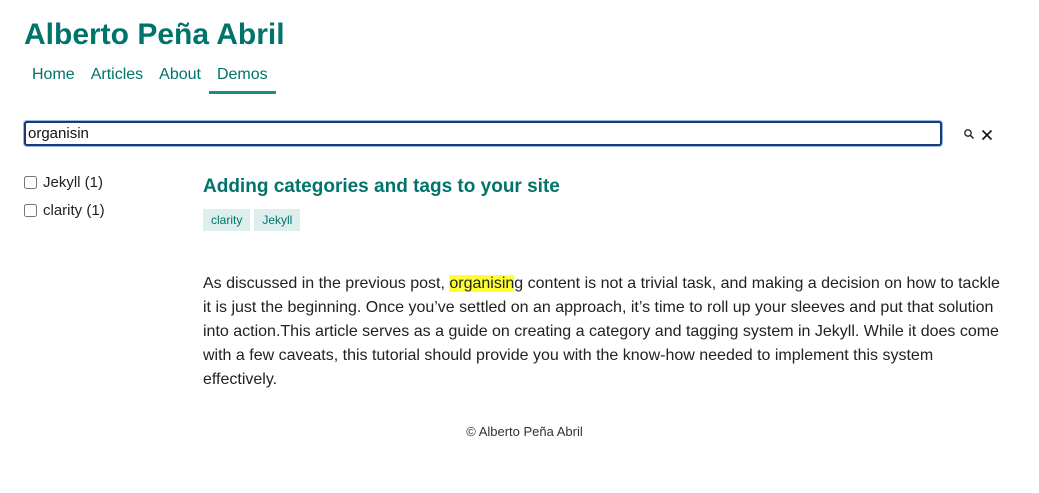 This screenshot has width=1039, height=493. I want to click on search-input, so click(483, 133).